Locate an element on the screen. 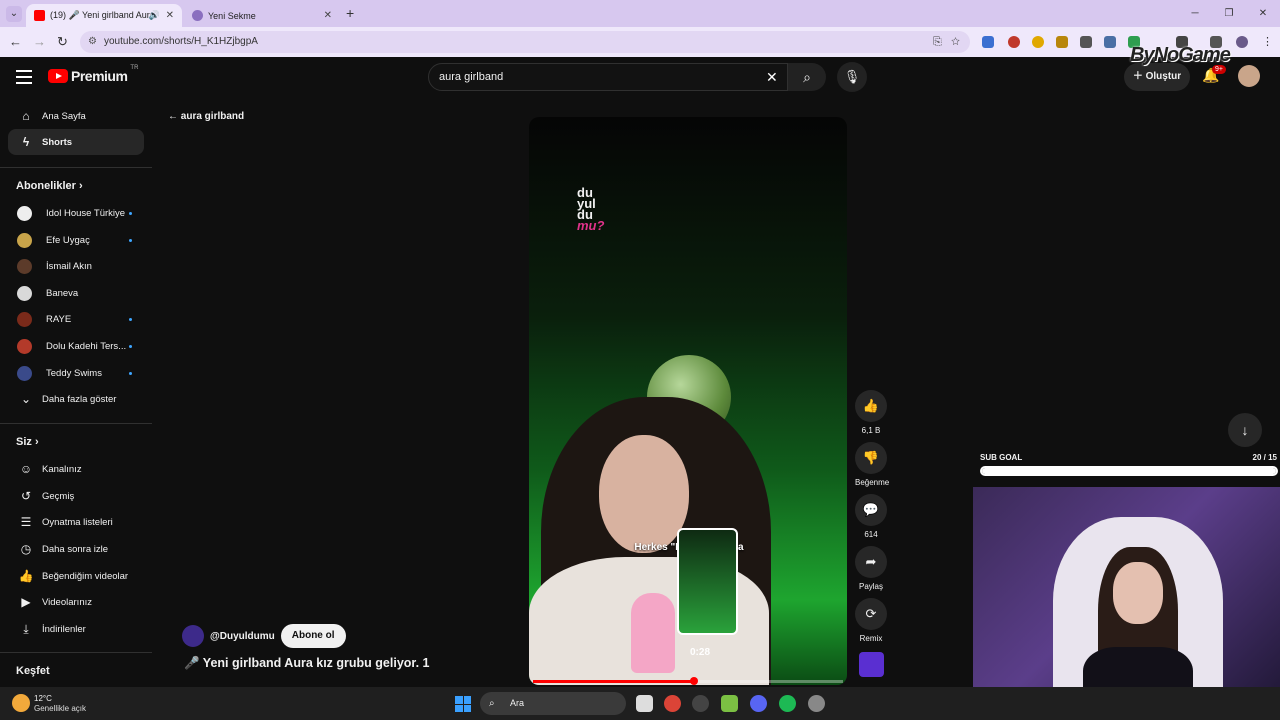 This screenshot has height=720, width=1280. comments-button: 💬 614 is located at coordinates (871, 516).